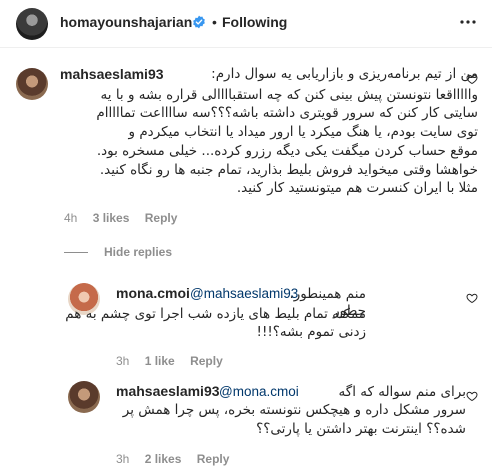 The image size is (492, 472). What do you see at coordinates (311, 332) in the screenshot?
I see `reply-text-3: زدنی تموم بشه؟!!!` at bounding box center [311, 332].